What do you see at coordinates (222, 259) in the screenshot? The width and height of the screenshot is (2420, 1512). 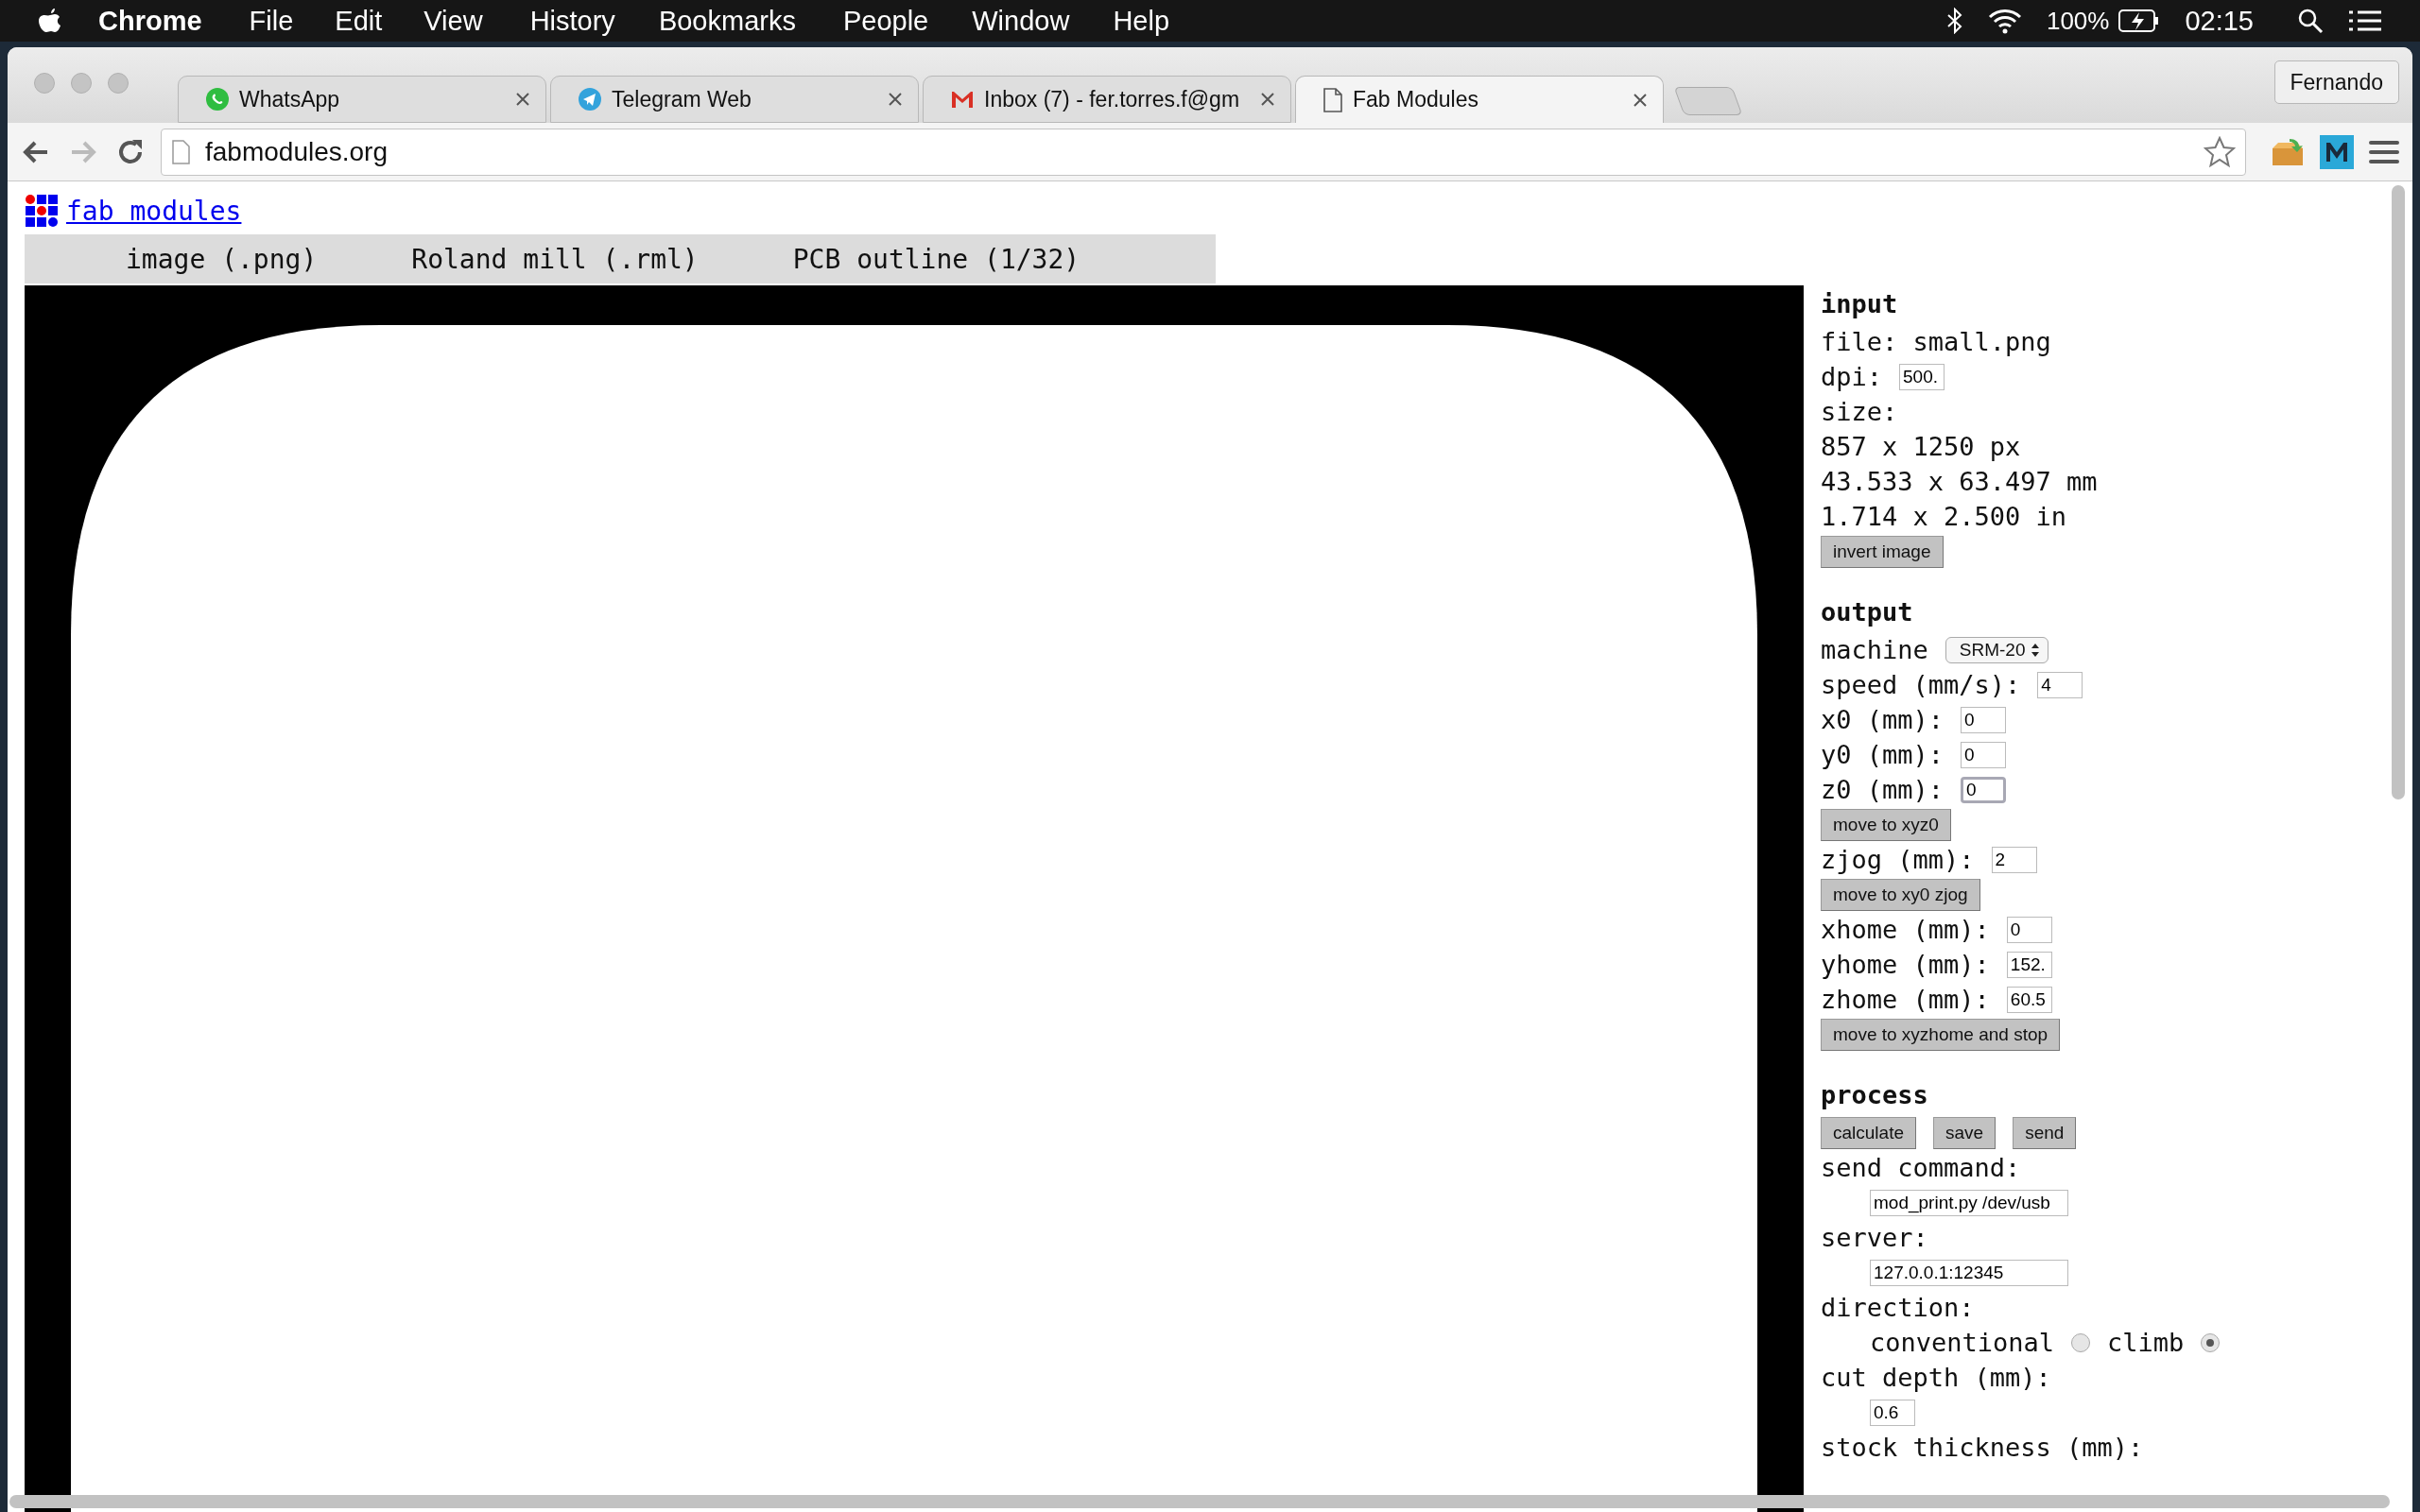 I see `module-link: image (.png)` at bounding box center [222, 259].